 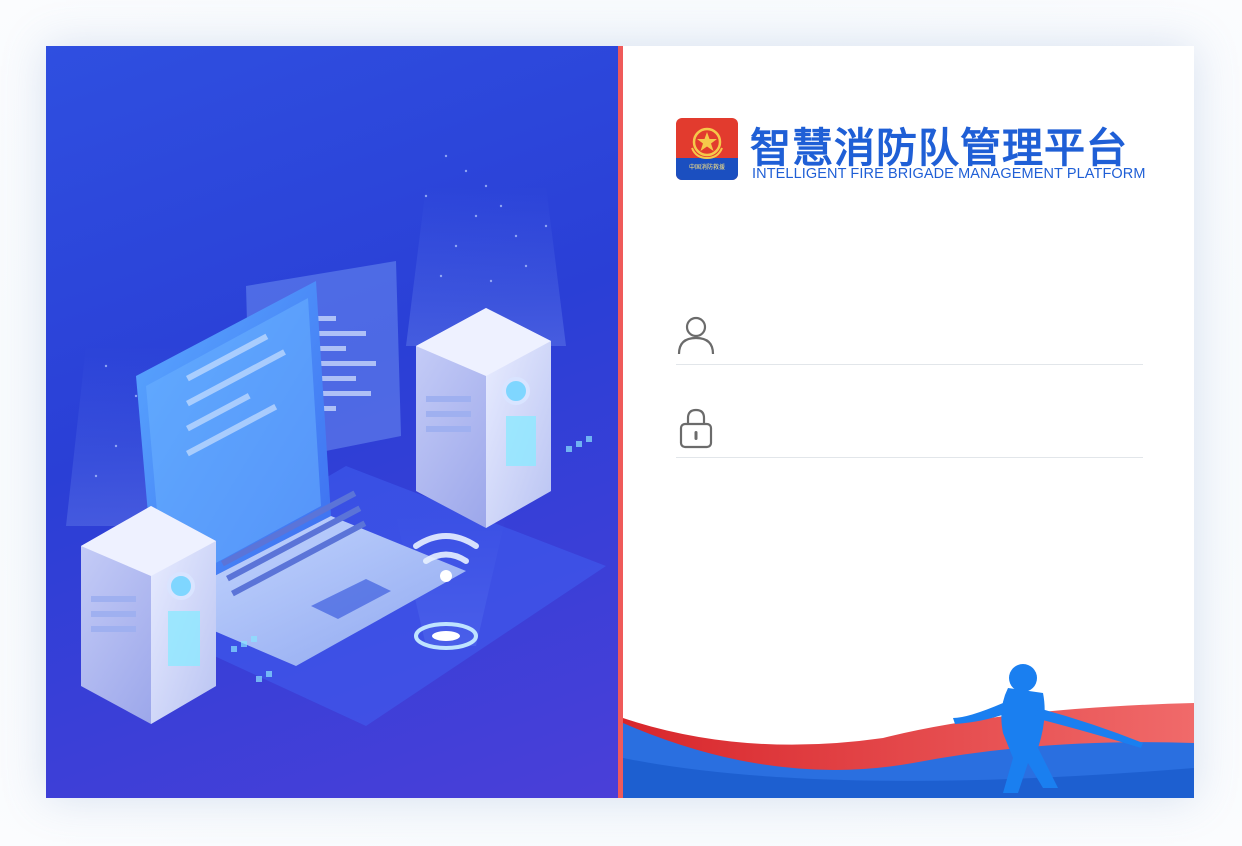 I want to click on fire-rescue-emblem-icon: 中国消防救援, so click(x=707, y=149).